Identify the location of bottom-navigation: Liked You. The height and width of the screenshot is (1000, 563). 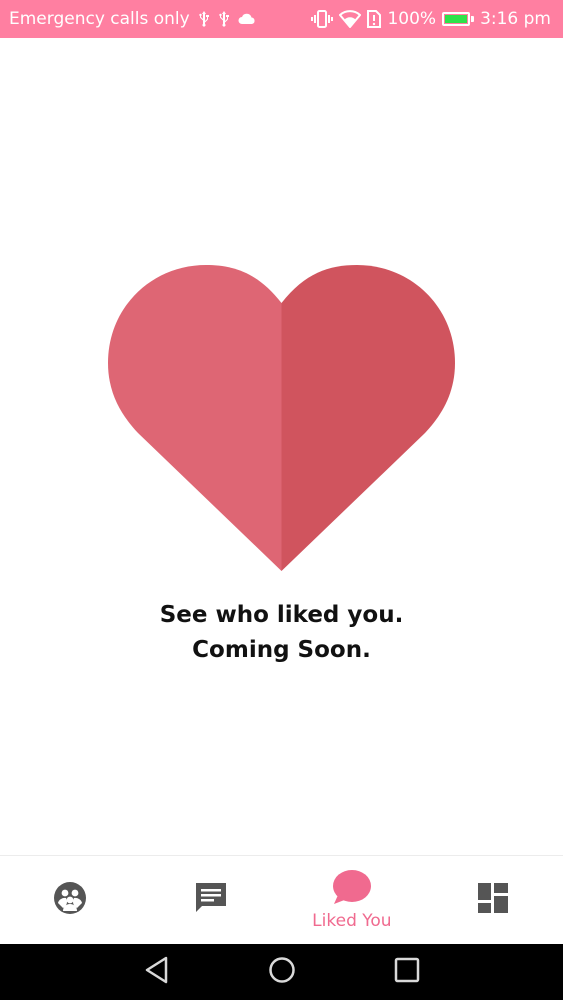
(281, 899).